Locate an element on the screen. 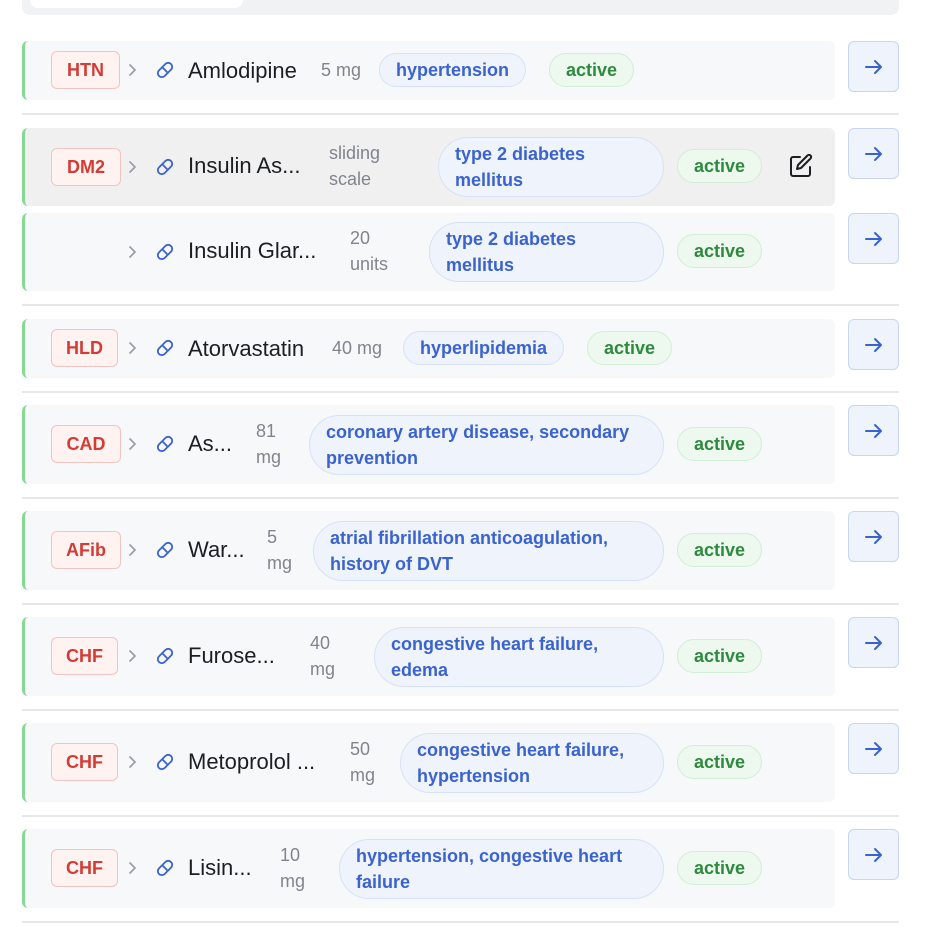  medication-name: Atorvastatin is located at coordinates (258, 349).